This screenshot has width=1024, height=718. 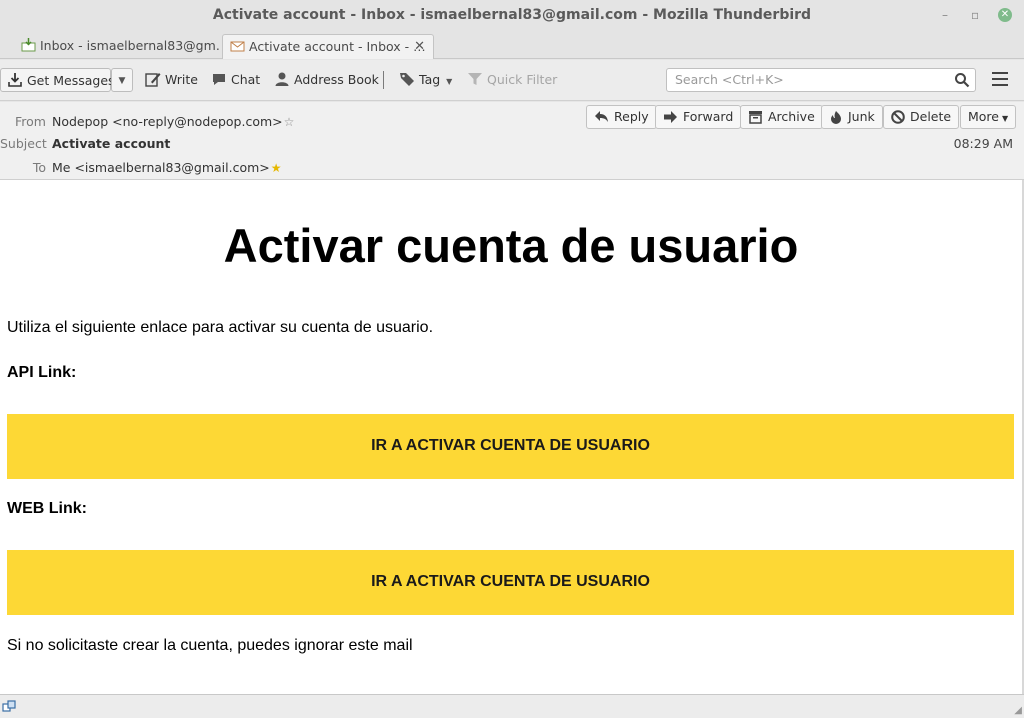 I want to click on from-value: Nodepop <no-reply@nodepop.com>☆, so click(x=173, y=121).